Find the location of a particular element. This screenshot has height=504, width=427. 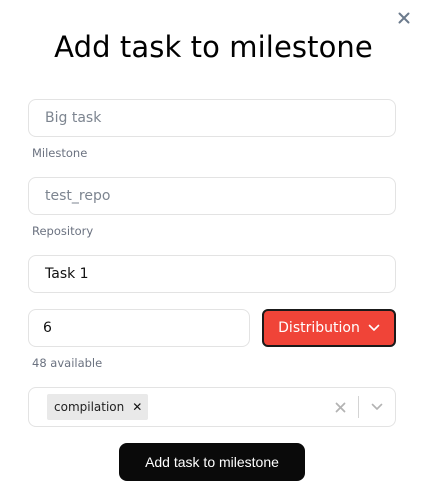

tags-dropdown-button is located at coordinates (377, 407).